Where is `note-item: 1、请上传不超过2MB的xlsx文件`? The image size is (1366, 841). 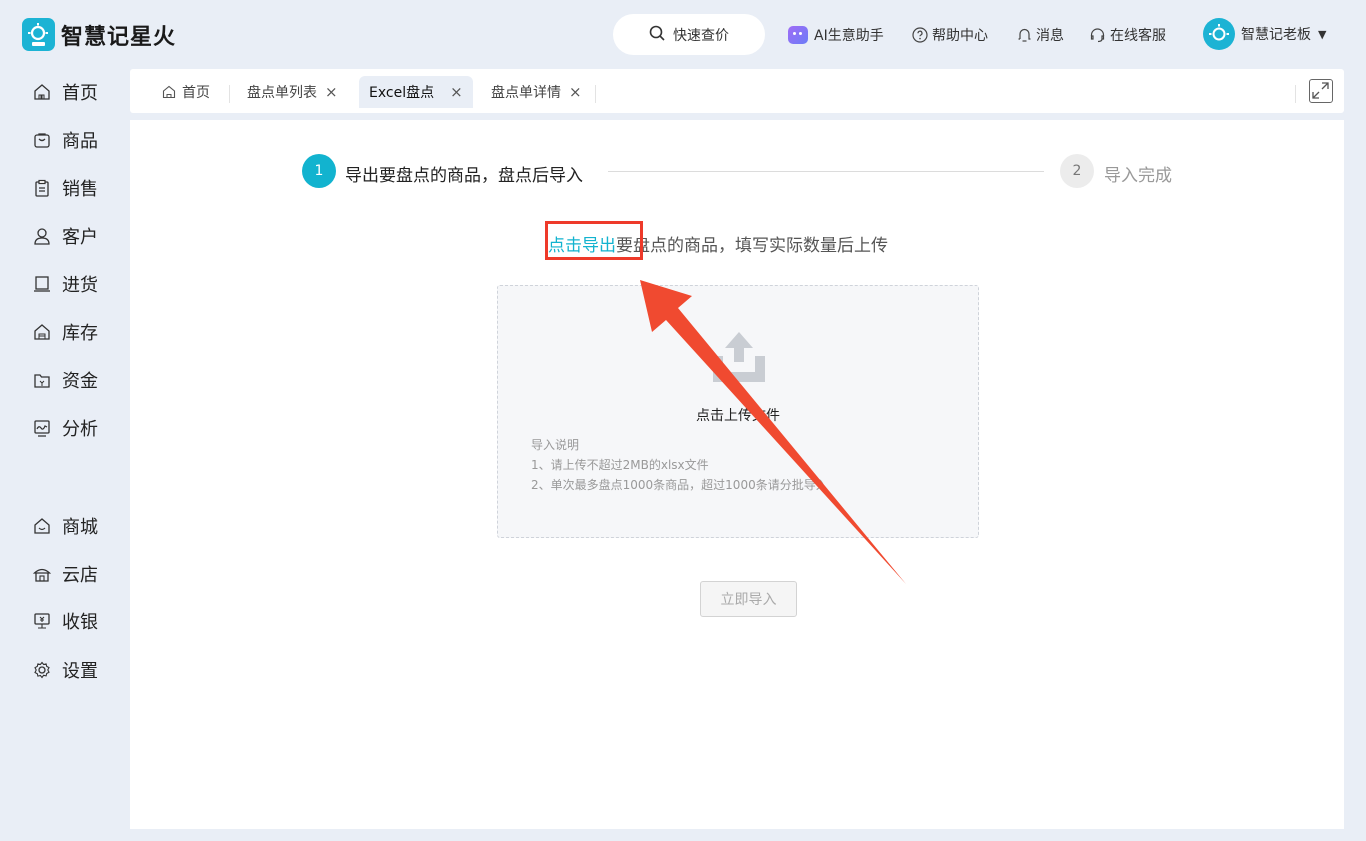 note-item: 1、请上传不超过2MB的xlsx文件 is located at coordinates (620, 465).